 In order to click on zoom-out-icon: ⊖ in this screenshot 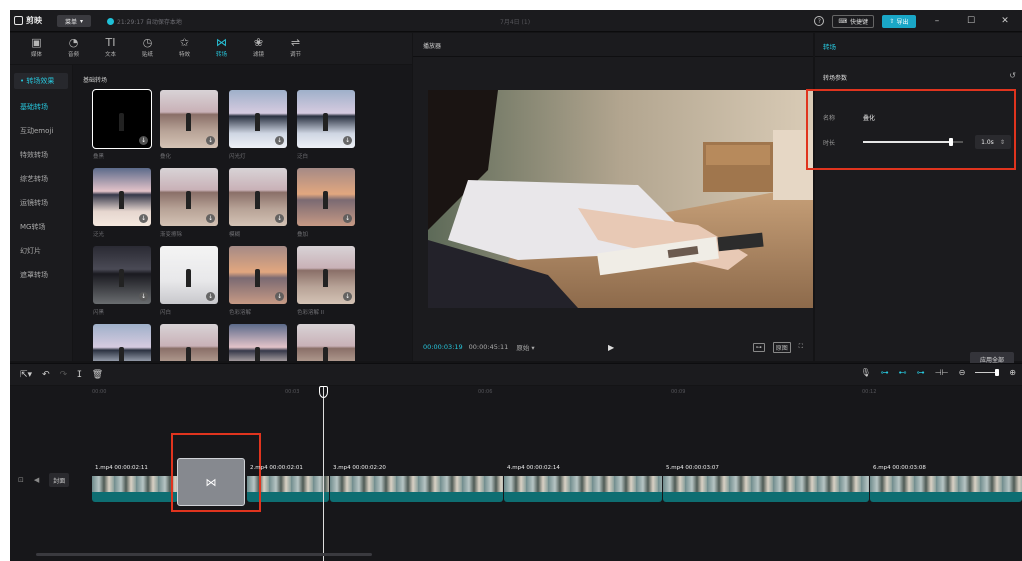, I will do `click(962, 372)`.